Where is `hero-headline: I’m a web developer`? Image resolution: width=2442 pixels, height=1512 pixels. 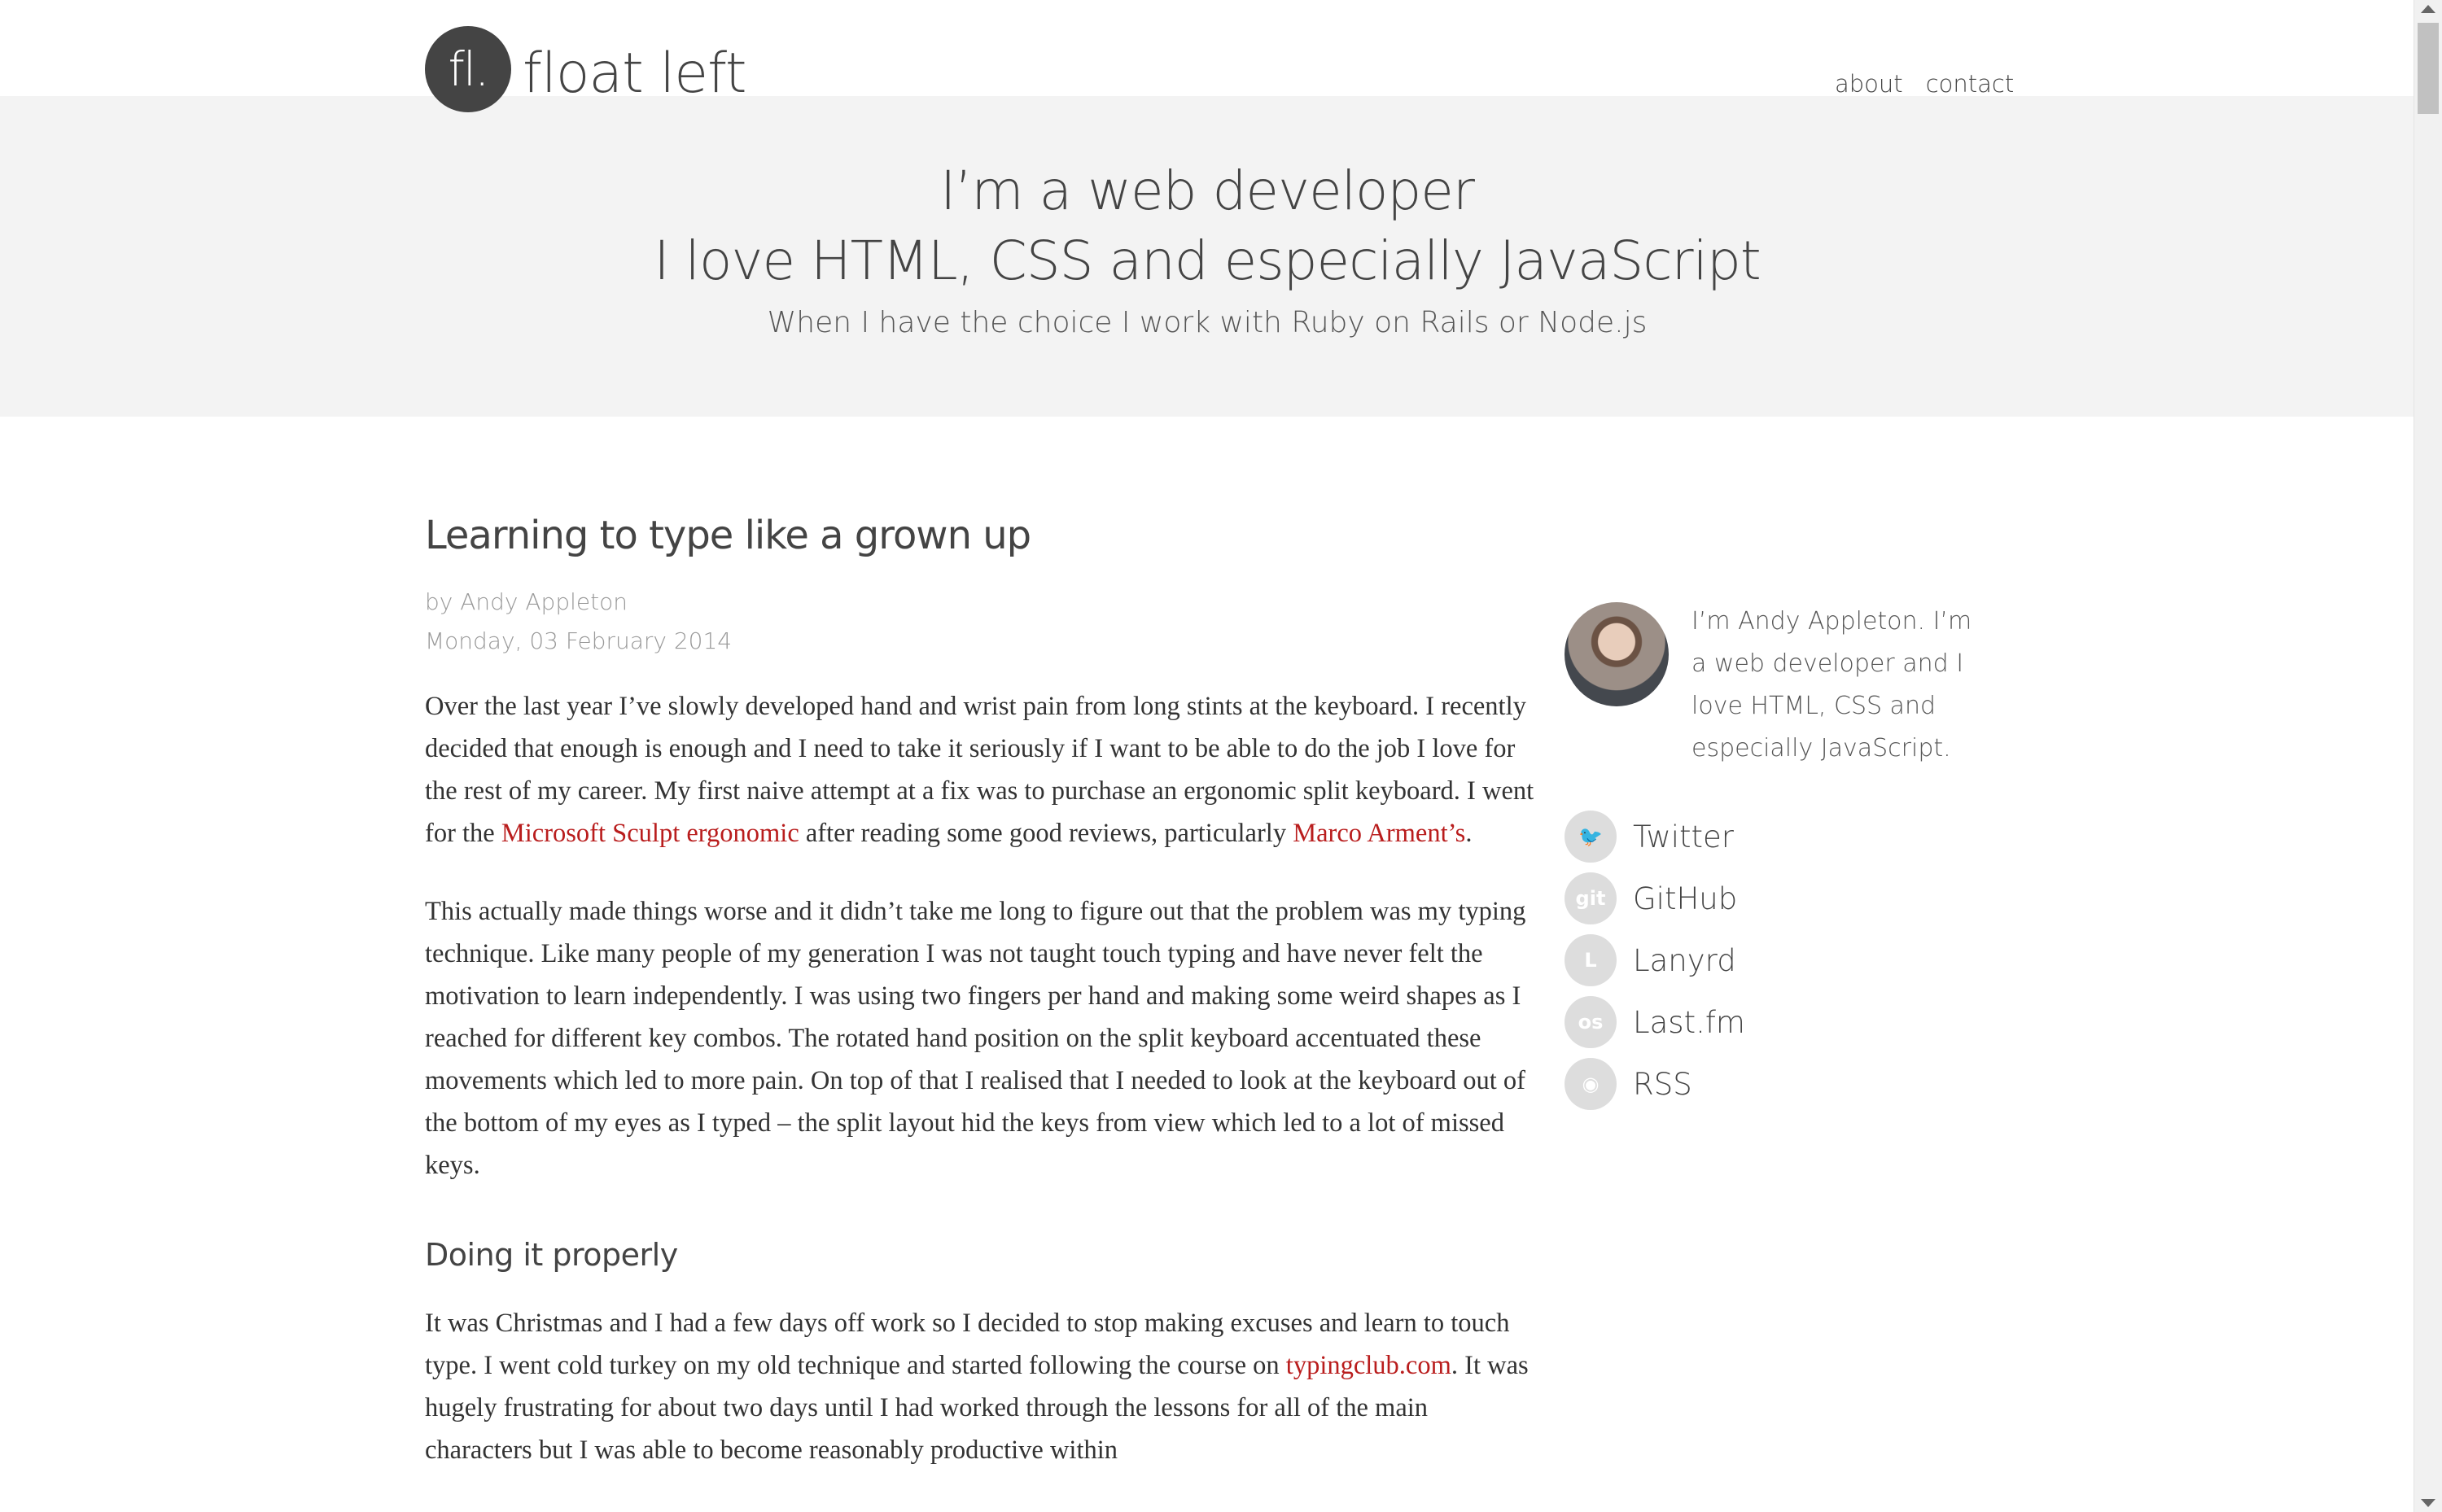
hero-headline: I’m a web developer is located at coordinates (1207, 191).